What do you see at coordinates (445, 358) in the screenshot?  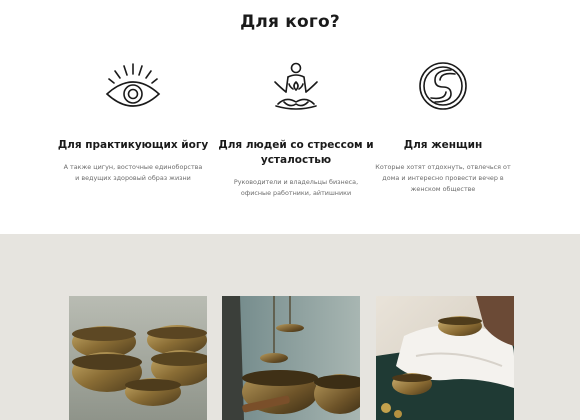 I see `sound-healing-photo` at bounding box center [445, 358].